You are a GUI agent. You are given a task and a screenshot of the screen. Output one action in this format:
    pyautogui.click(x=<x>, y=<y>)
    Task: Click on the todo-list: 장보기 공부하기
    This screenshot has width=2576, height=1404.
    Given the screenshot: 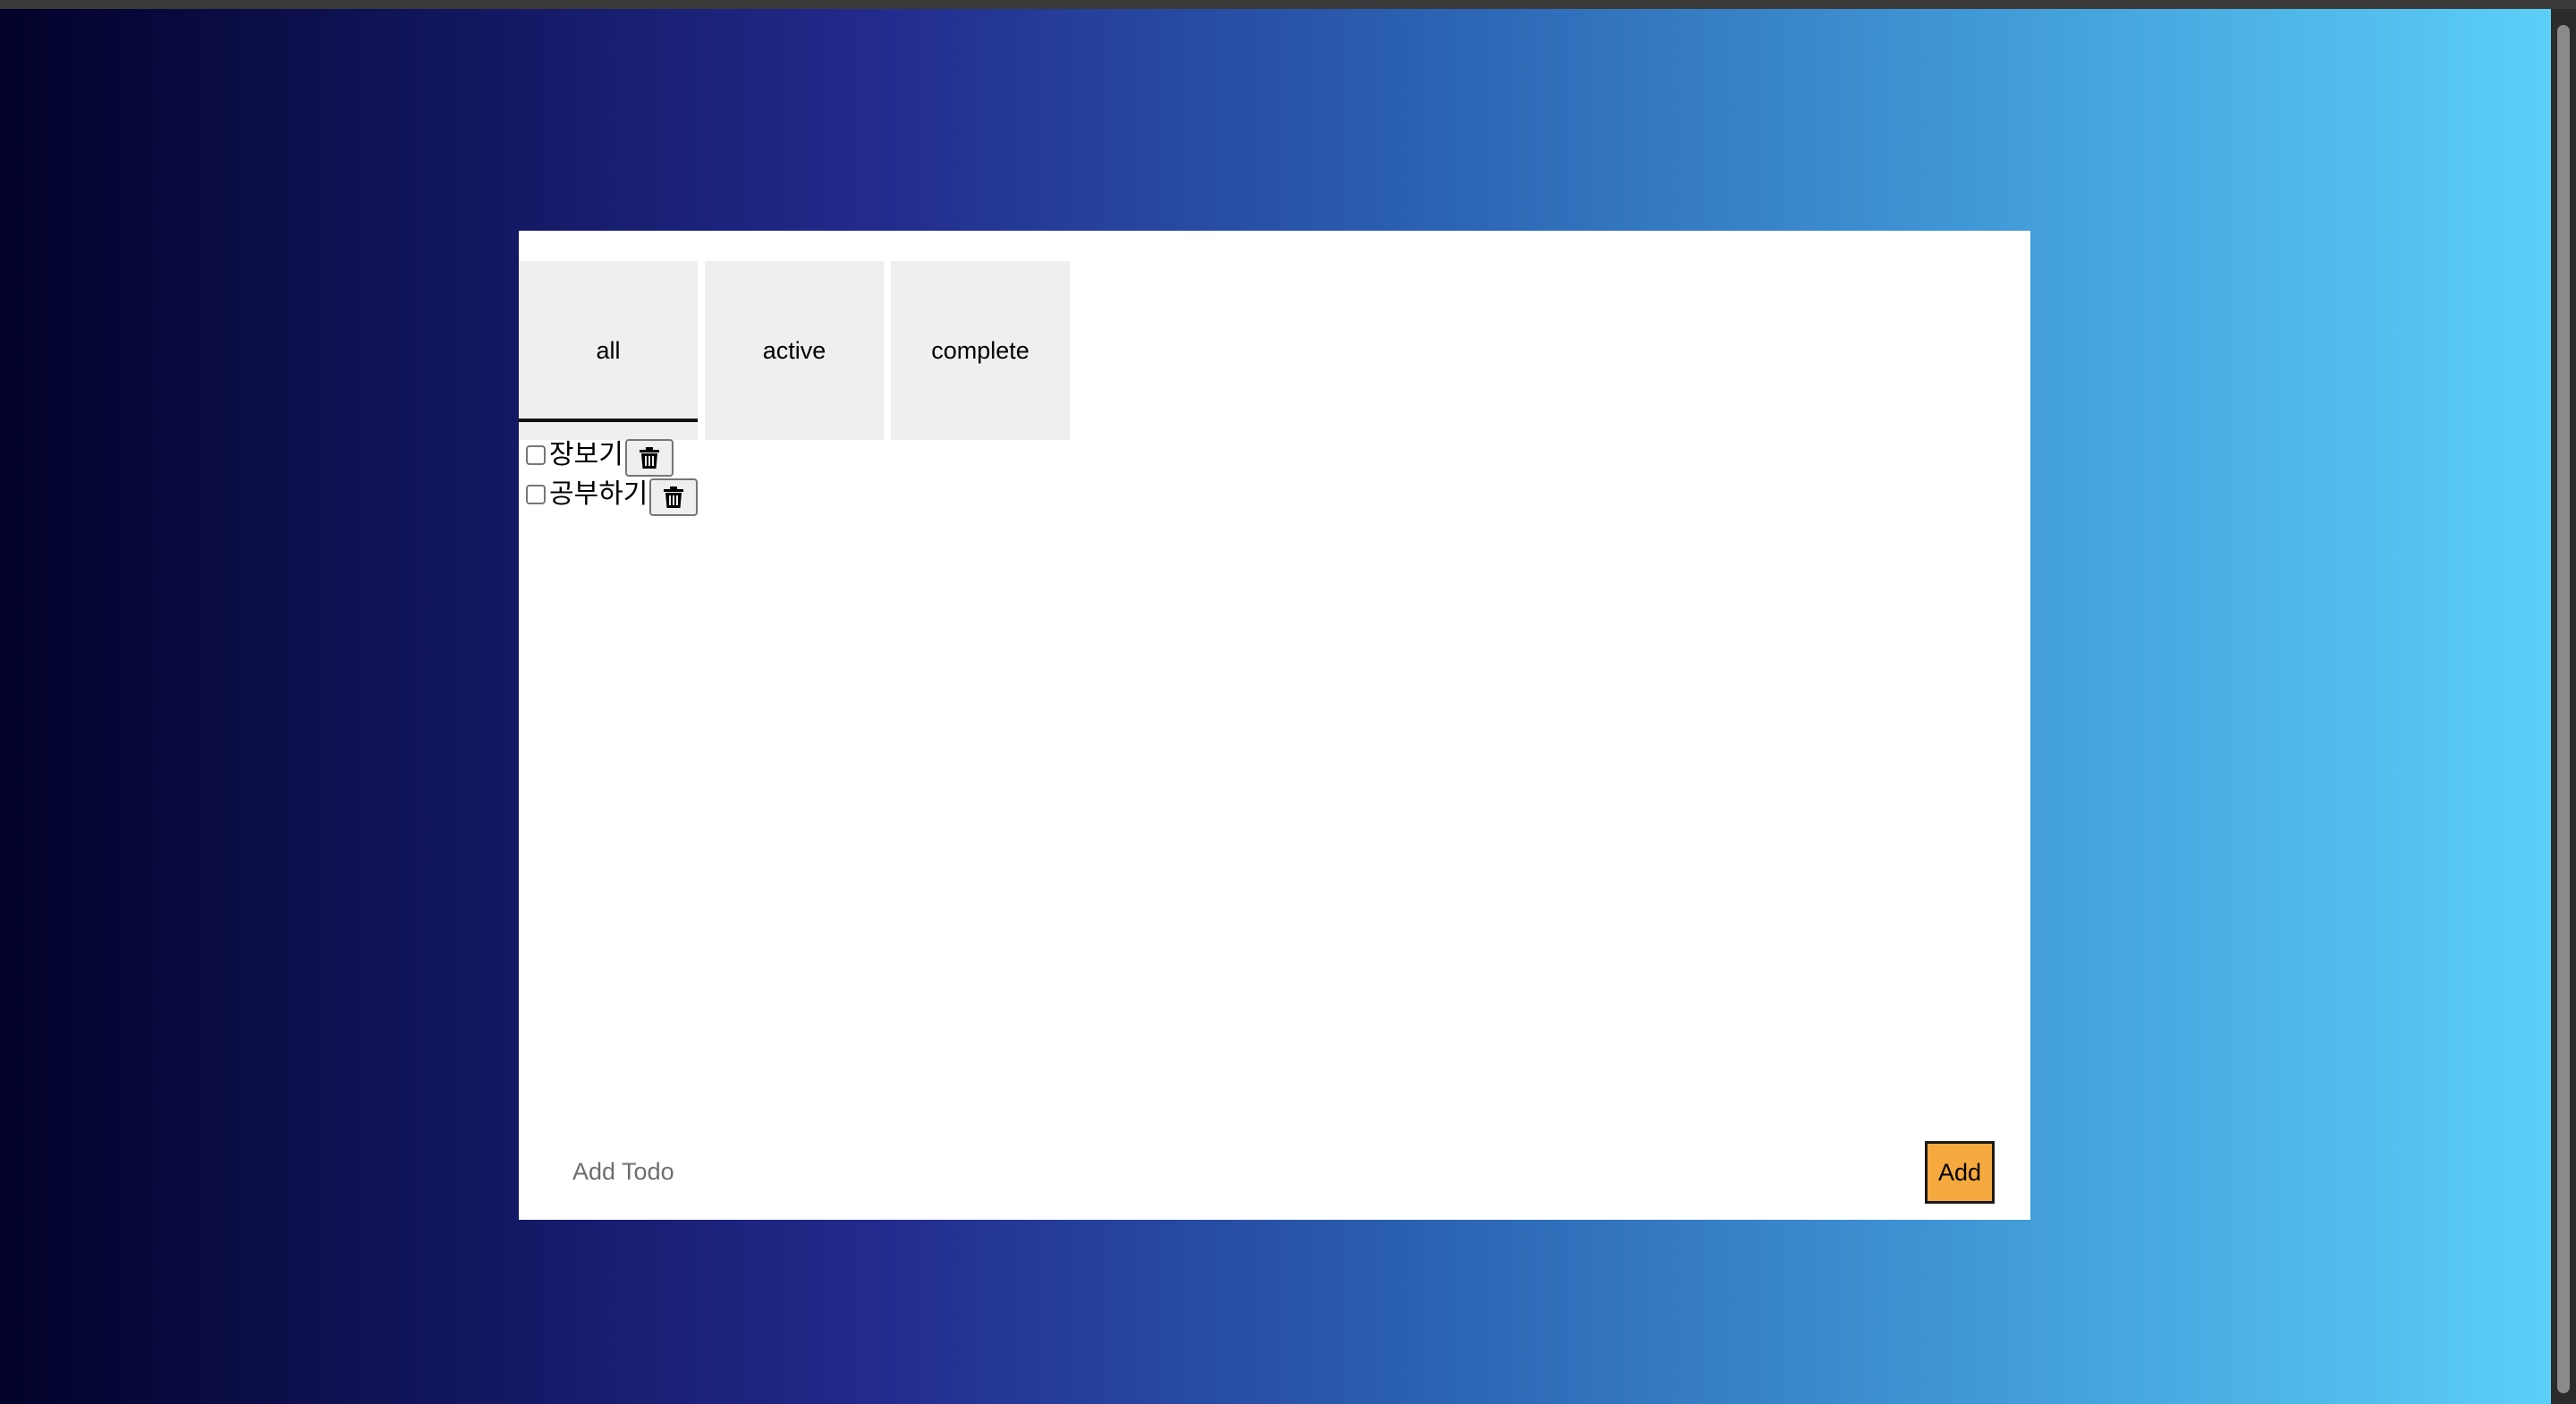 What is the action you would take?
    pyautogui.click(x=611, y=476)
    